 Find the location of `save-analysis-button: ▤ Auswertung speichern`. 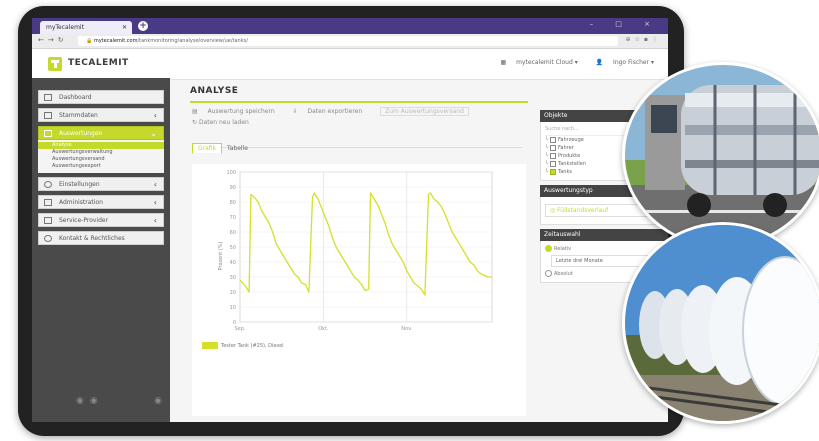

save-analysis-button: ▤ Auswertung speichern is located at coordinates (237, 111).